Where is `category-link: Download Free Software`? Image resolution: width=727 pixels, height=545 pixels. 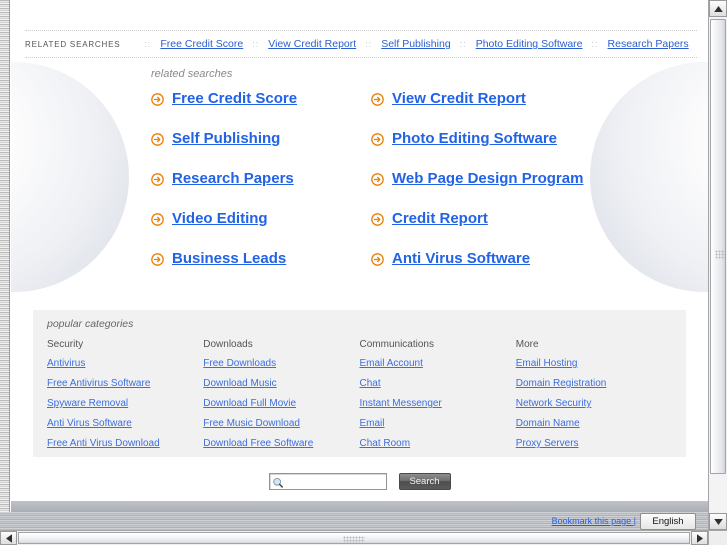
category-link: Download Free Software is located at coordinates (281, 443).